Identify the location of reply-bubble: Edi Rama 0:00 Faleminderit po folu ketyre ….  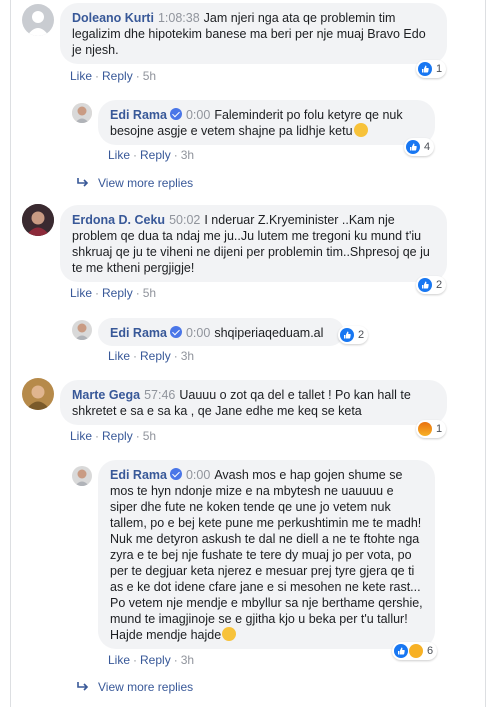
(266, 122).